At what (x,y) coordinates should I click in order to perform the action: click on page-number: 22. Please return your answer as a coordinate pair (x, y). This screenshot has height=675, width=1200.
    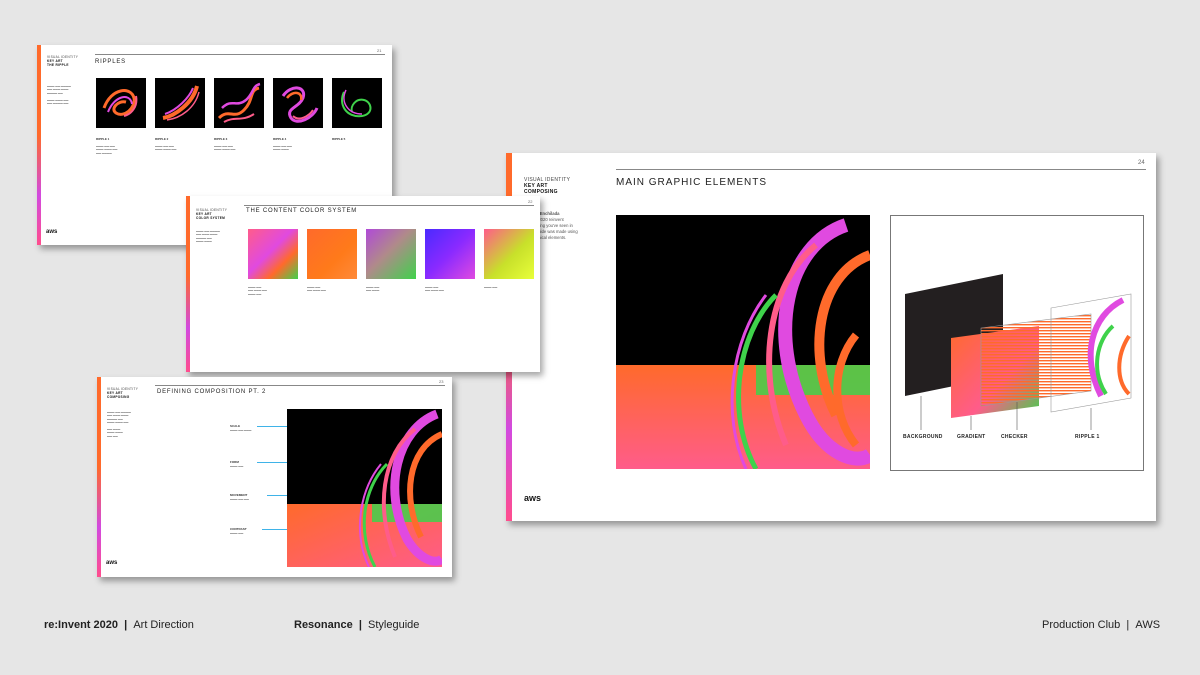
    Looking at the image, I should click on (530, 201).